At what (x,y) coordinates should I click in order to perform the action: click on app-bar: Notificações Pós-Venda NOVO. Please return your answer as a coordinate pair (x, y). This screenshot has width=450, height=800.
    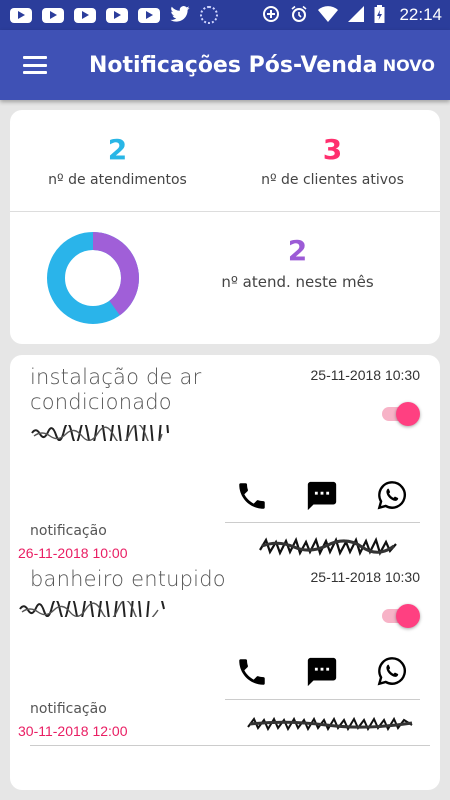
    Looking at the image, I should click on (225, 65).